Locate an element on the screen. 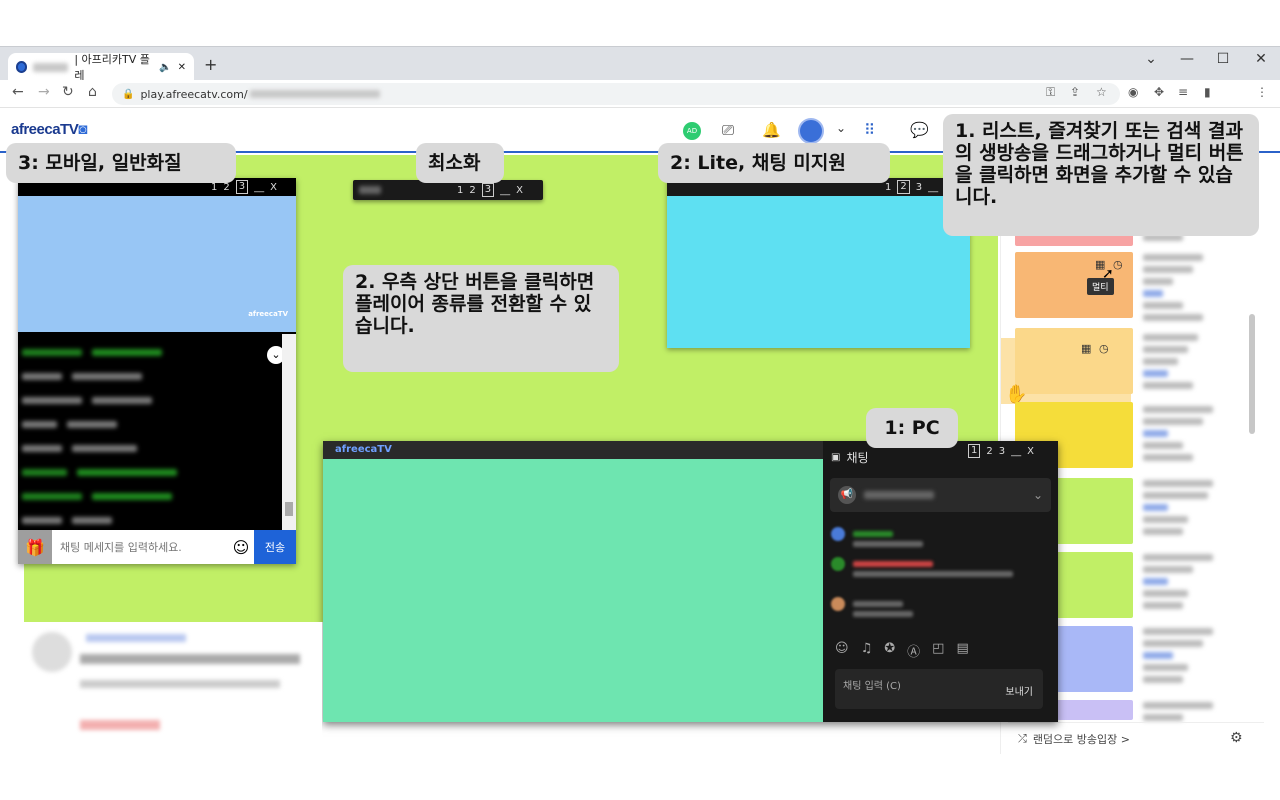 The width and height of the screenshot is (1280, 800). extension-afreeca-icon: ◉ is located at coordinates (1133, 92).